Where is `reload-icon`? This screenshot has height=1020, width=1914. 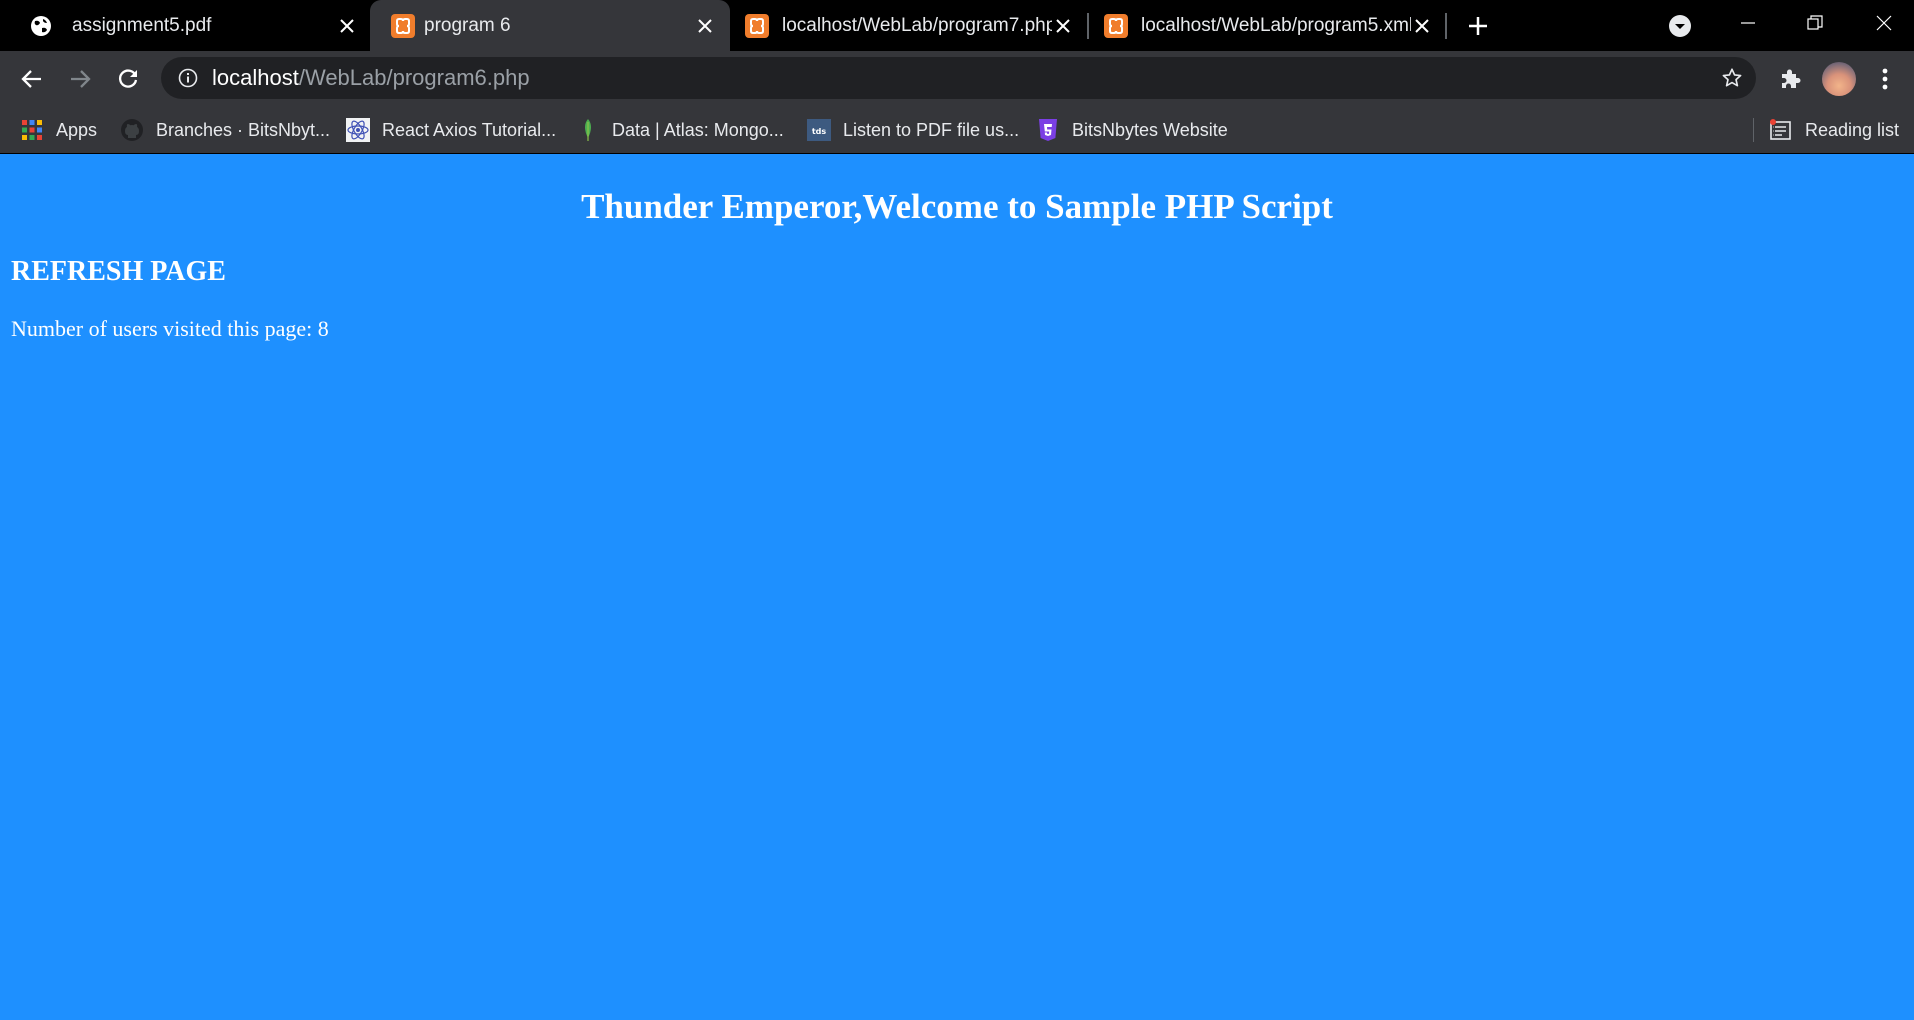 reload-icon is located at coordinates (128, 78).